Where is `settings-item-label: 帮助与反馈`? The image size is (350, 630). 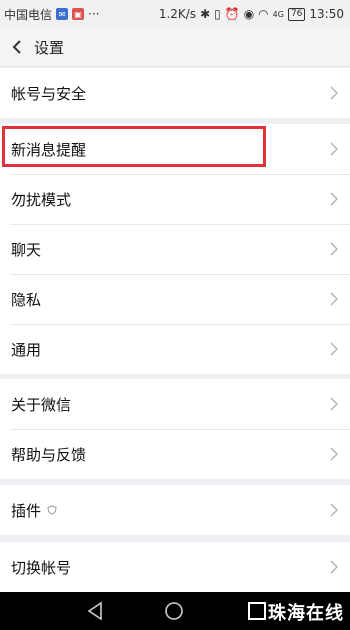
settings-item-label: 帮助与反馈 is located at coordinates (49, 454).